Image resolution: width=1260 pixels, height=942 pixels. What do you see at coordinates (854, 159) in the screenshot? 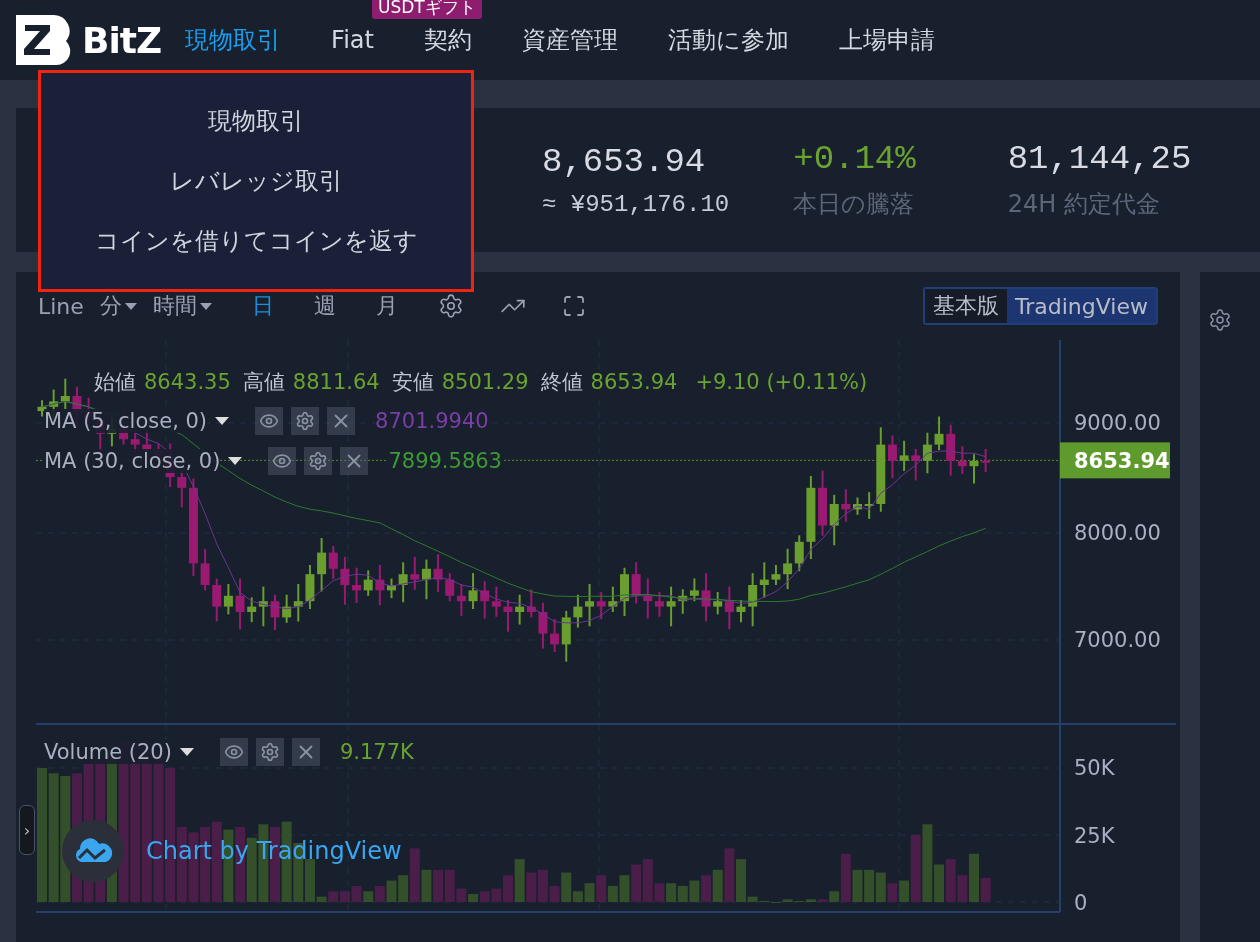
I see `stat-value: +0.14%` at bounding box center [854, 159].